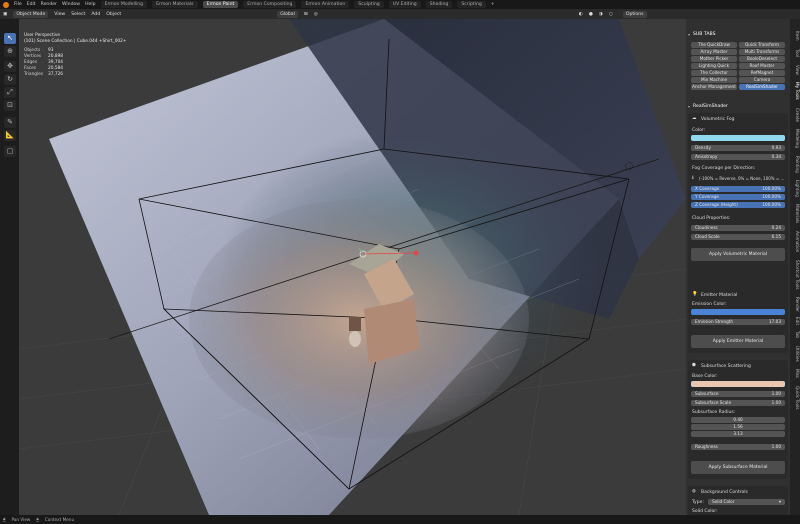 This screenshot has width=800, height=524. I want to click on radius-y-field: 1.56, so click(738, 427).